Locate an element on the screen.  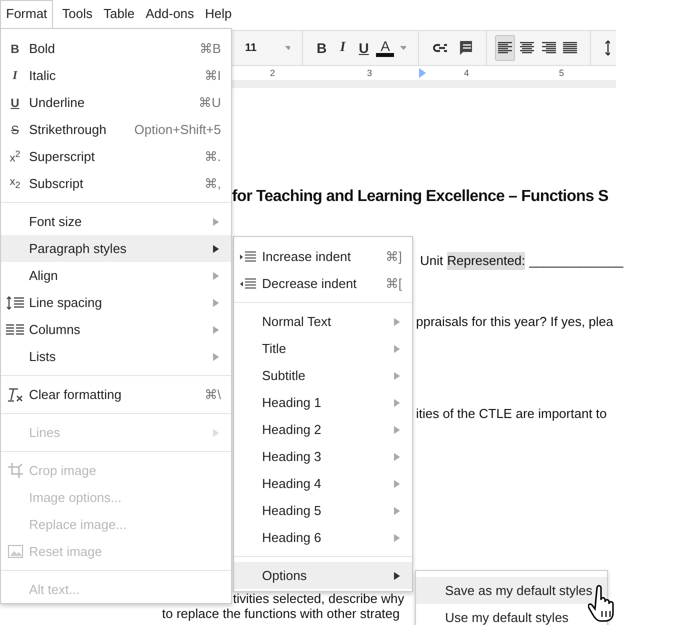
align-justify-icon is located at coordinates (570, 48).